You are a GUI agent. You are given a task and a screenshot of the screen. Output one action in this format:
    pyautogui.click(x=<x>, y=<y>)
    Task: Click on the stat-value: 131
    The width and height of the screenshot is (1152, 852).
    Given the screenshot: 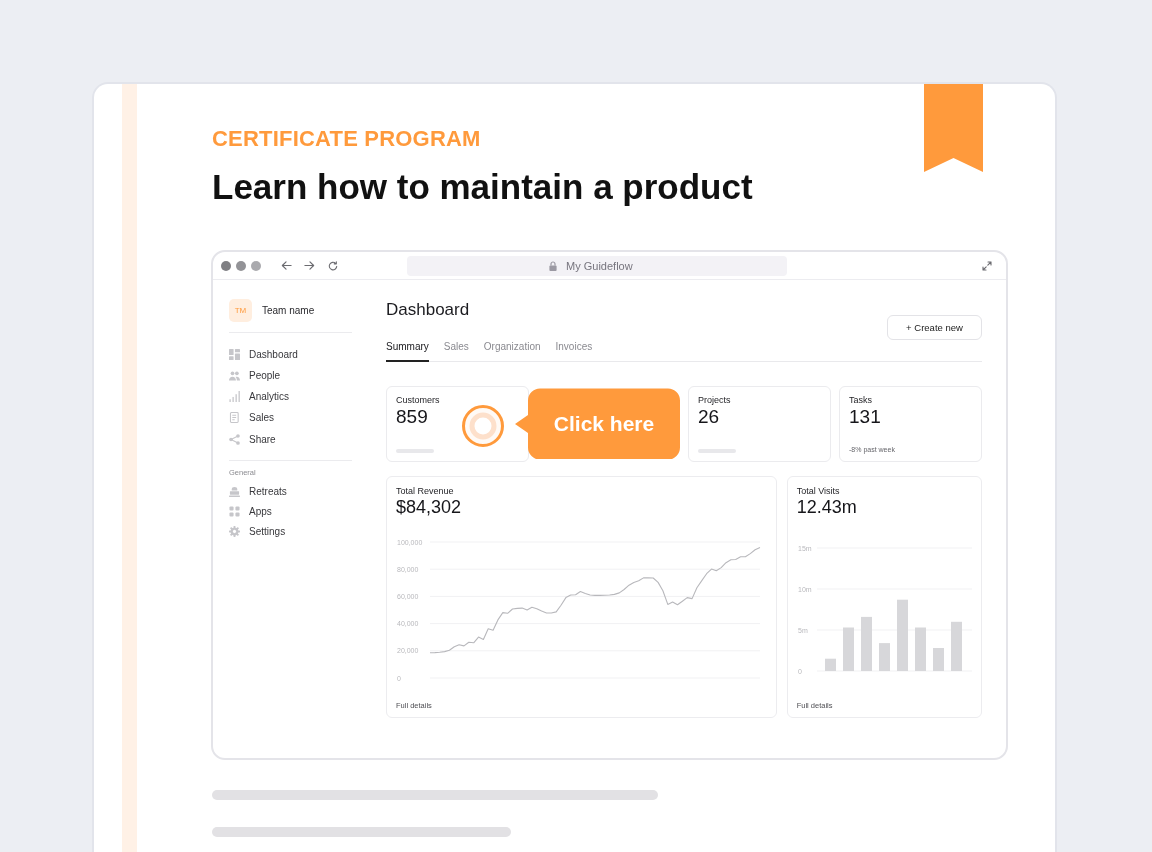 What is the action you would take?
    pyautogui.click(x=865, y=417)
    